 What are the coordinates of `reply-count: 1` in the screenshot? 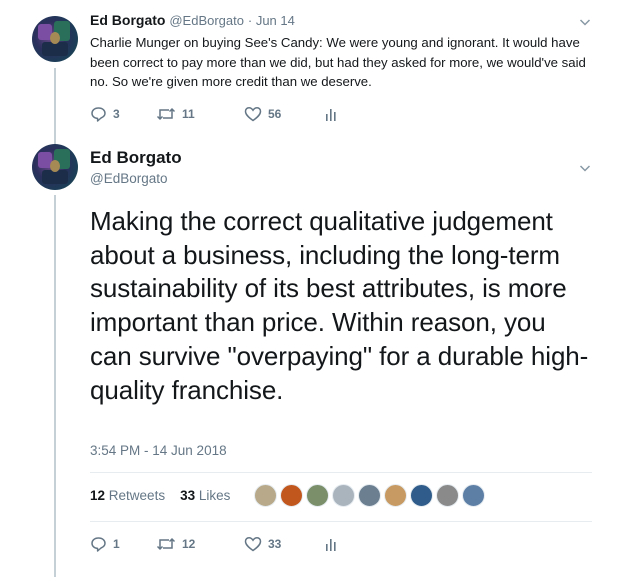 It's located at (116, 544).